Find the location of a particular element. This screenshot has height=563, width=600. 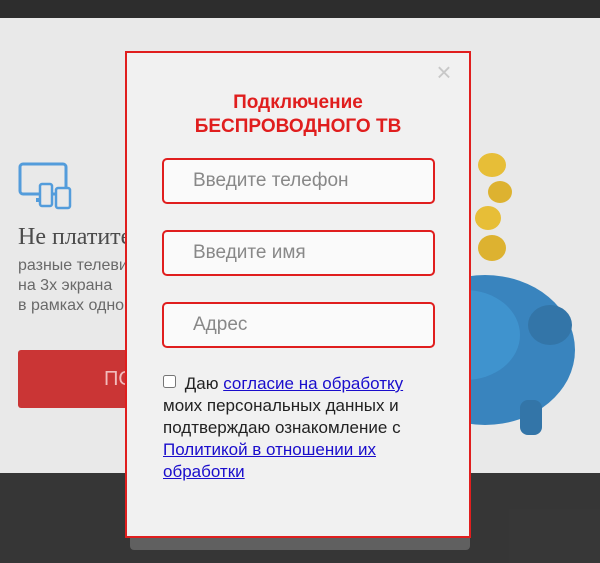

address-input is located at coordinates (298, 325).